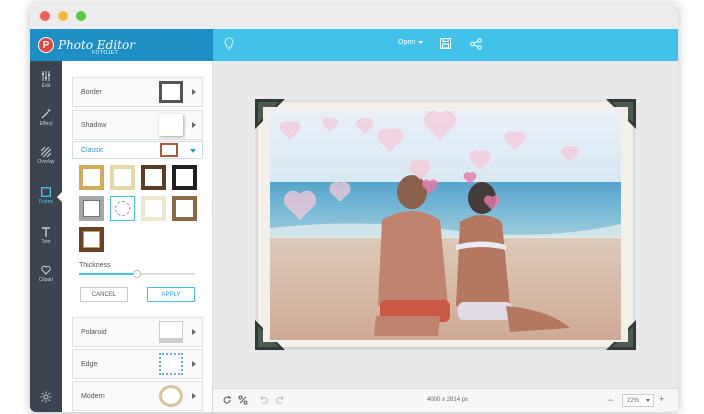 Image resolution: width=704 pixels, height=414 pixels. I want to click on sliders-icon, so click(46, 76).